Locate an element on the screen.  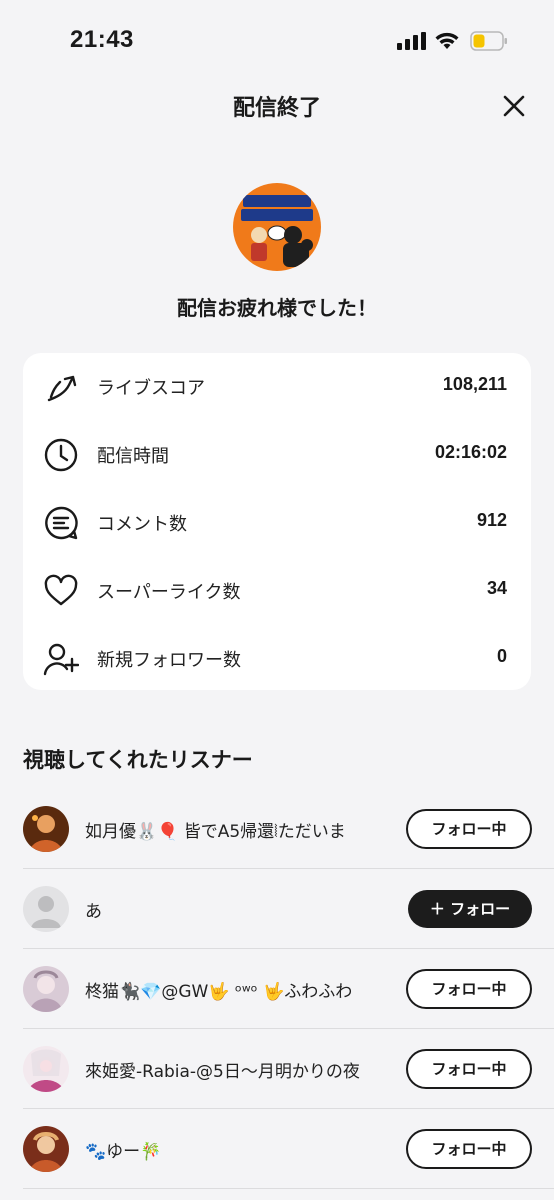
stat-value: 912 is located at coordinates (491, 520).